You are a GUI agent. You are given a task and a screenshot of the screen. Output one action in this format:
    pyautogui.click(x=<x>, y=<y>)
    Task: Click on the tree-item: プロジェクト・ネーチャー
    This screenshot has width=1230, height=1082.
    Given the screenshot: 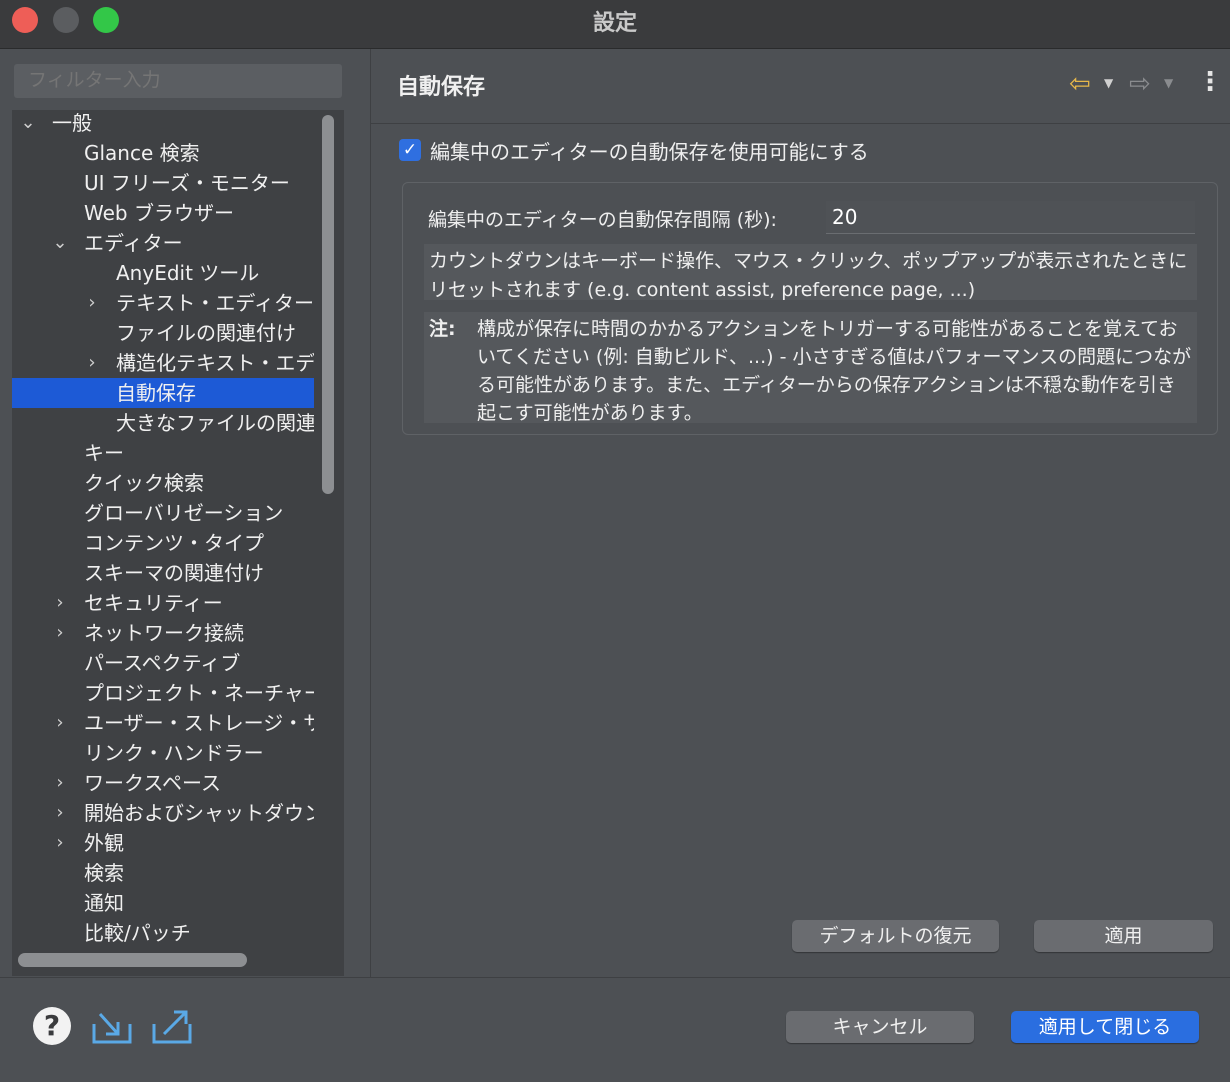 What is the action you would take?
    pyautogui.click(x=163, y=693)
    